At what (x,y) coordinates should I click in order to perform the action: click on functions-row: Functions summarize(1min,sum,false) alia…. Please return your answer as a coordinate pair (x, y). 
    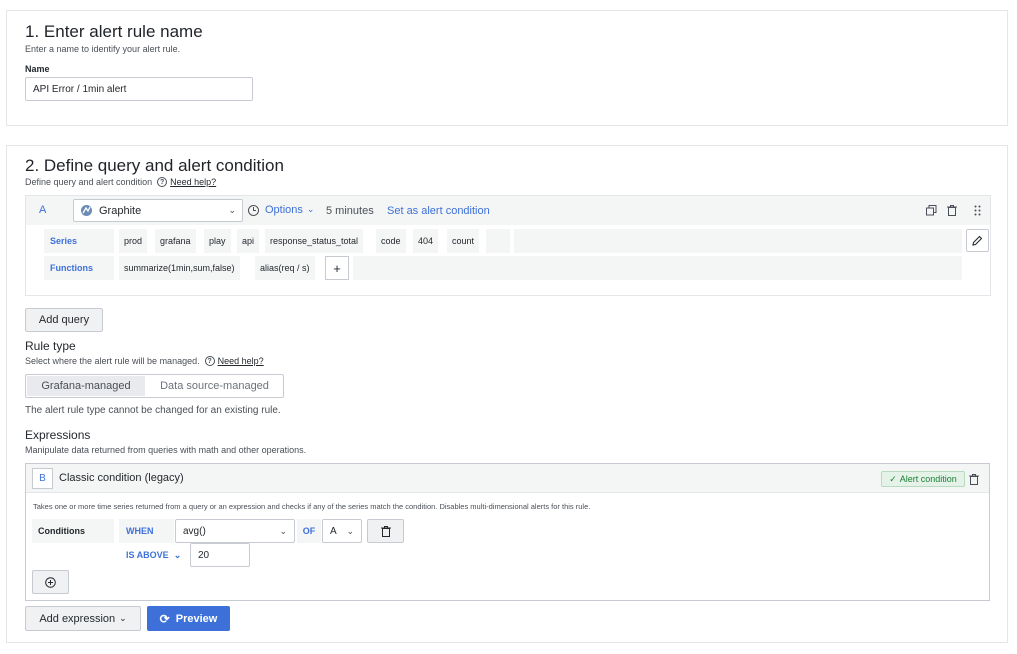
    Looking at the image, I should click on (503, 268).